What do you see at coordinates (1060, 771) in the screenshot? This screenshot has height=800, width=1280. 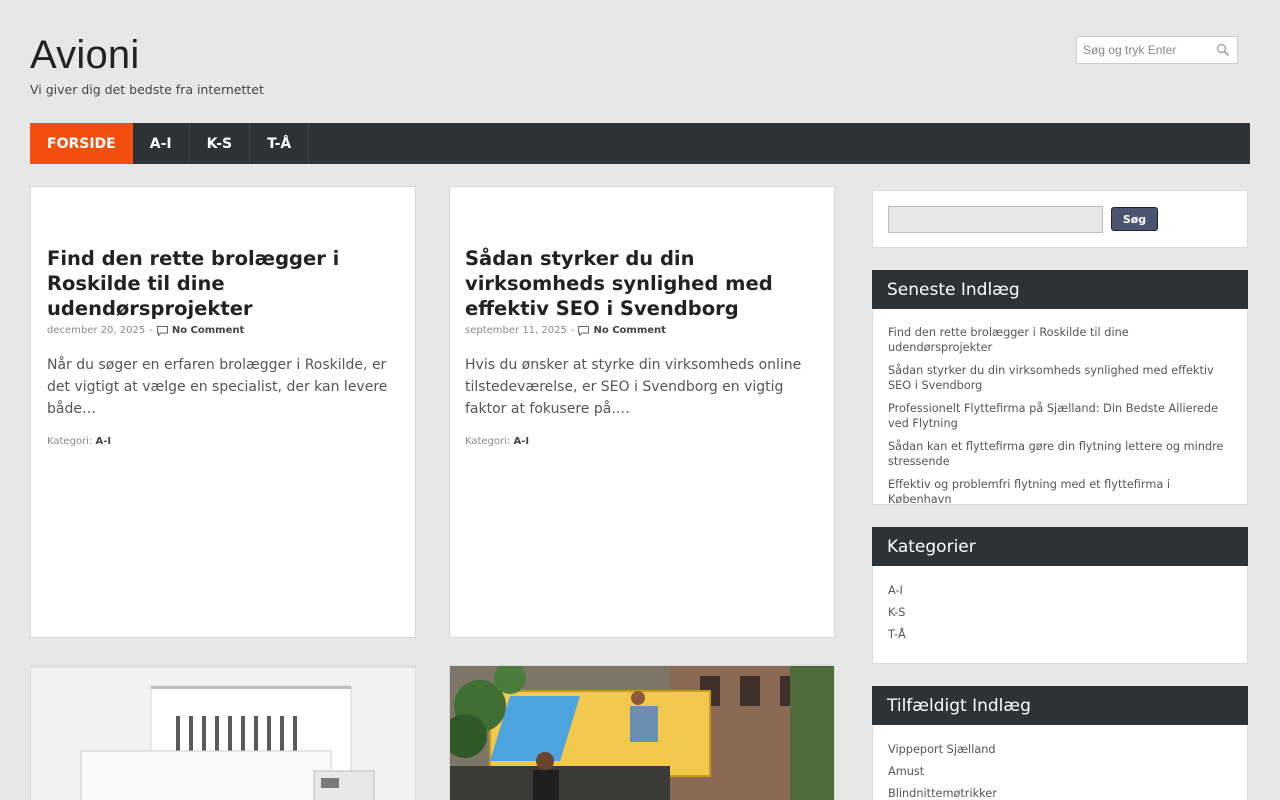 I see `random-post-link: Amust` at bounding box center [1060, 771].